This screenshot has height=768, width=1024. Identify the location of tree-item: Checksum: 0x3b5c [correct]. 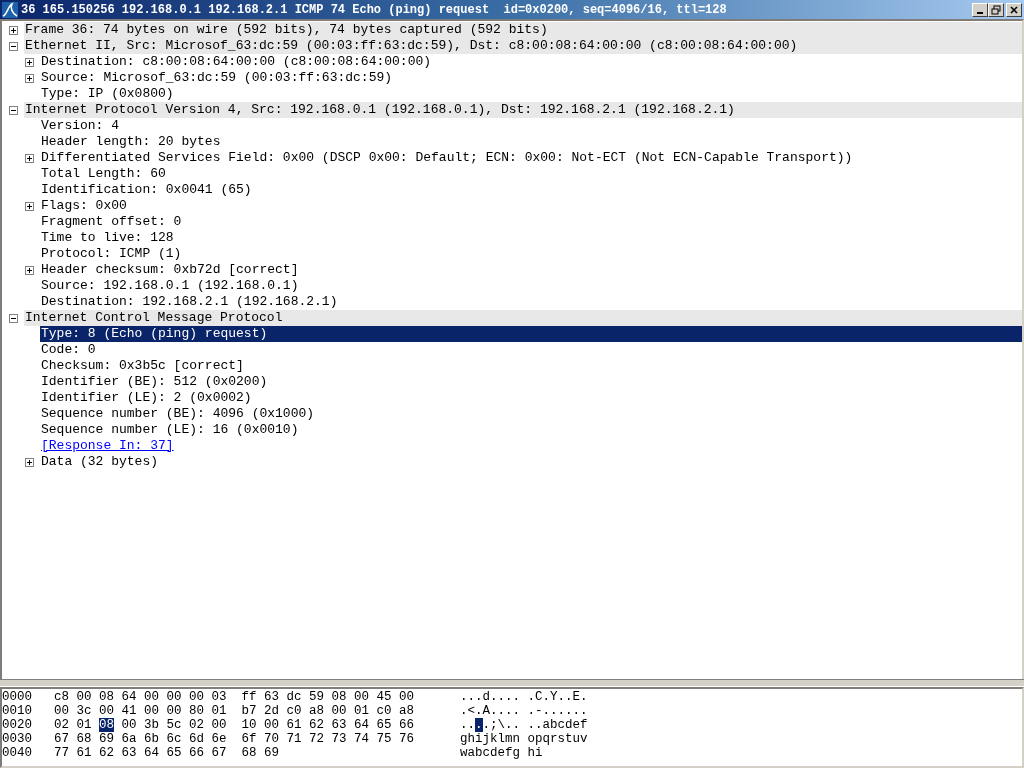
(142, 366).